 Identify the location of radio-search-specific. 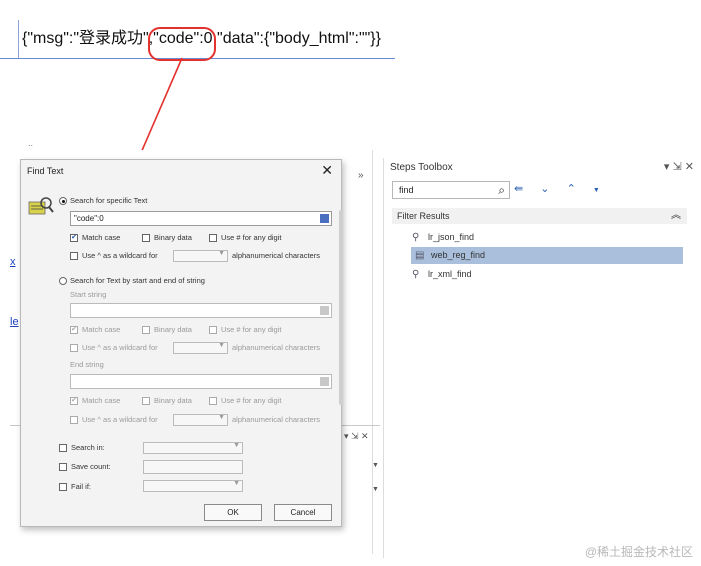
(63, 201).